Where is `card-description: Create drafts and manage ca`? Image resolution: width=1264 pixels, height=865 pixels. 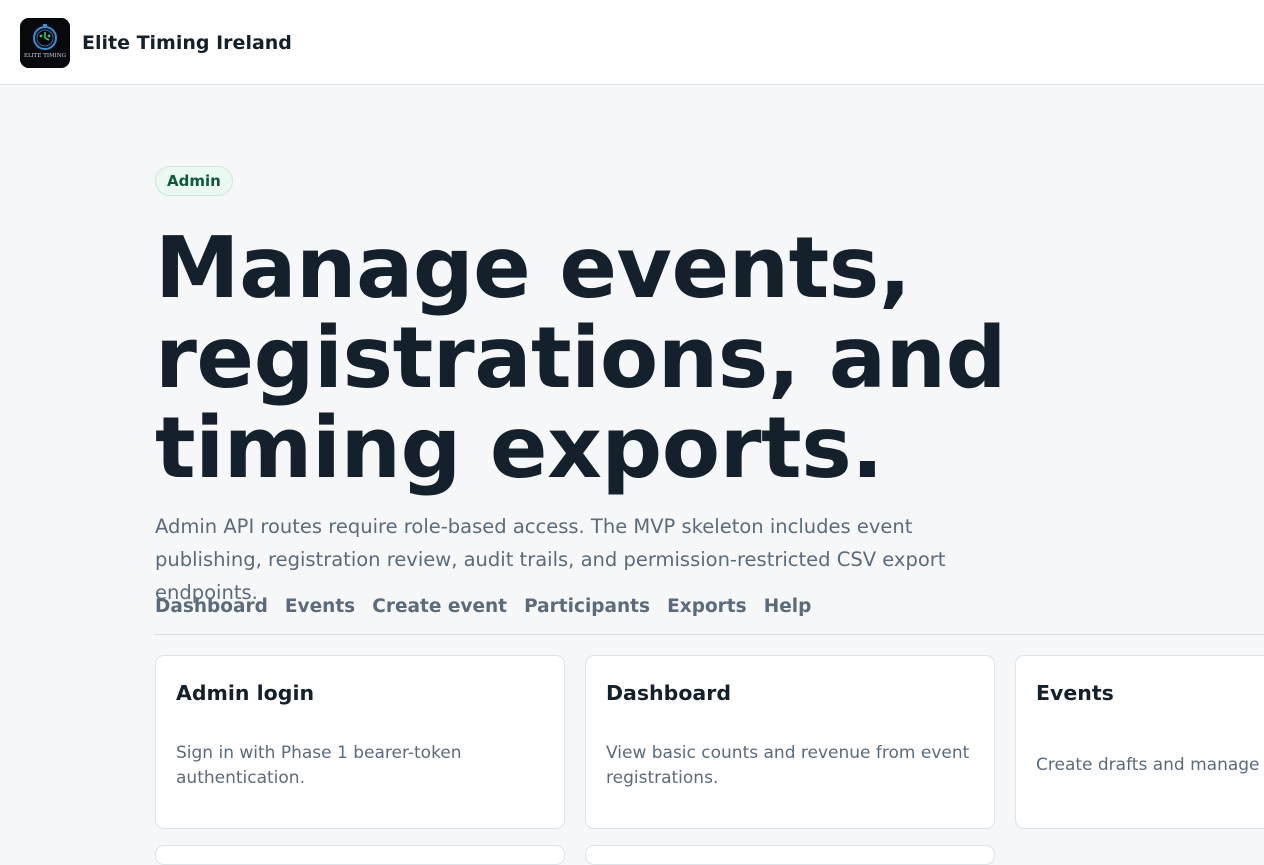 card-description: Create drafts and manage ca is located at coordinates (1150, 765).